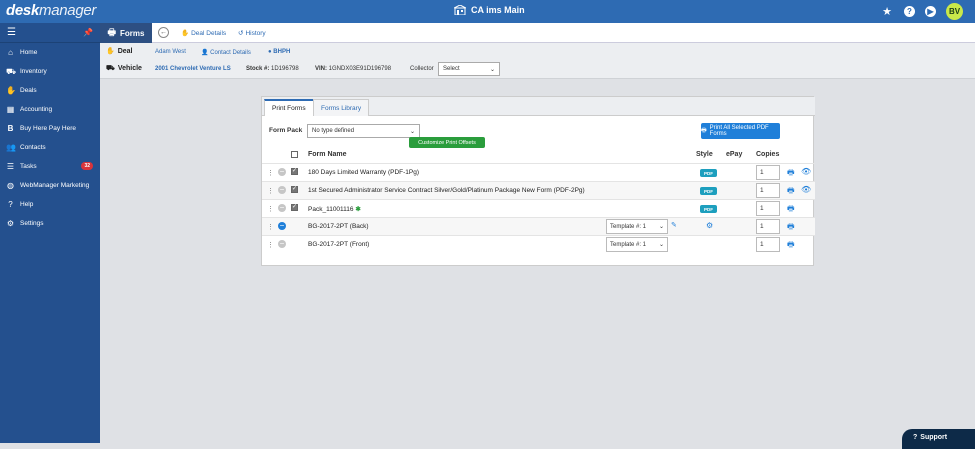  I want to click on table-row: ⋮ − ✓ Pack_11001116 ✱ PDF 1 🖶, so click(538, 208).